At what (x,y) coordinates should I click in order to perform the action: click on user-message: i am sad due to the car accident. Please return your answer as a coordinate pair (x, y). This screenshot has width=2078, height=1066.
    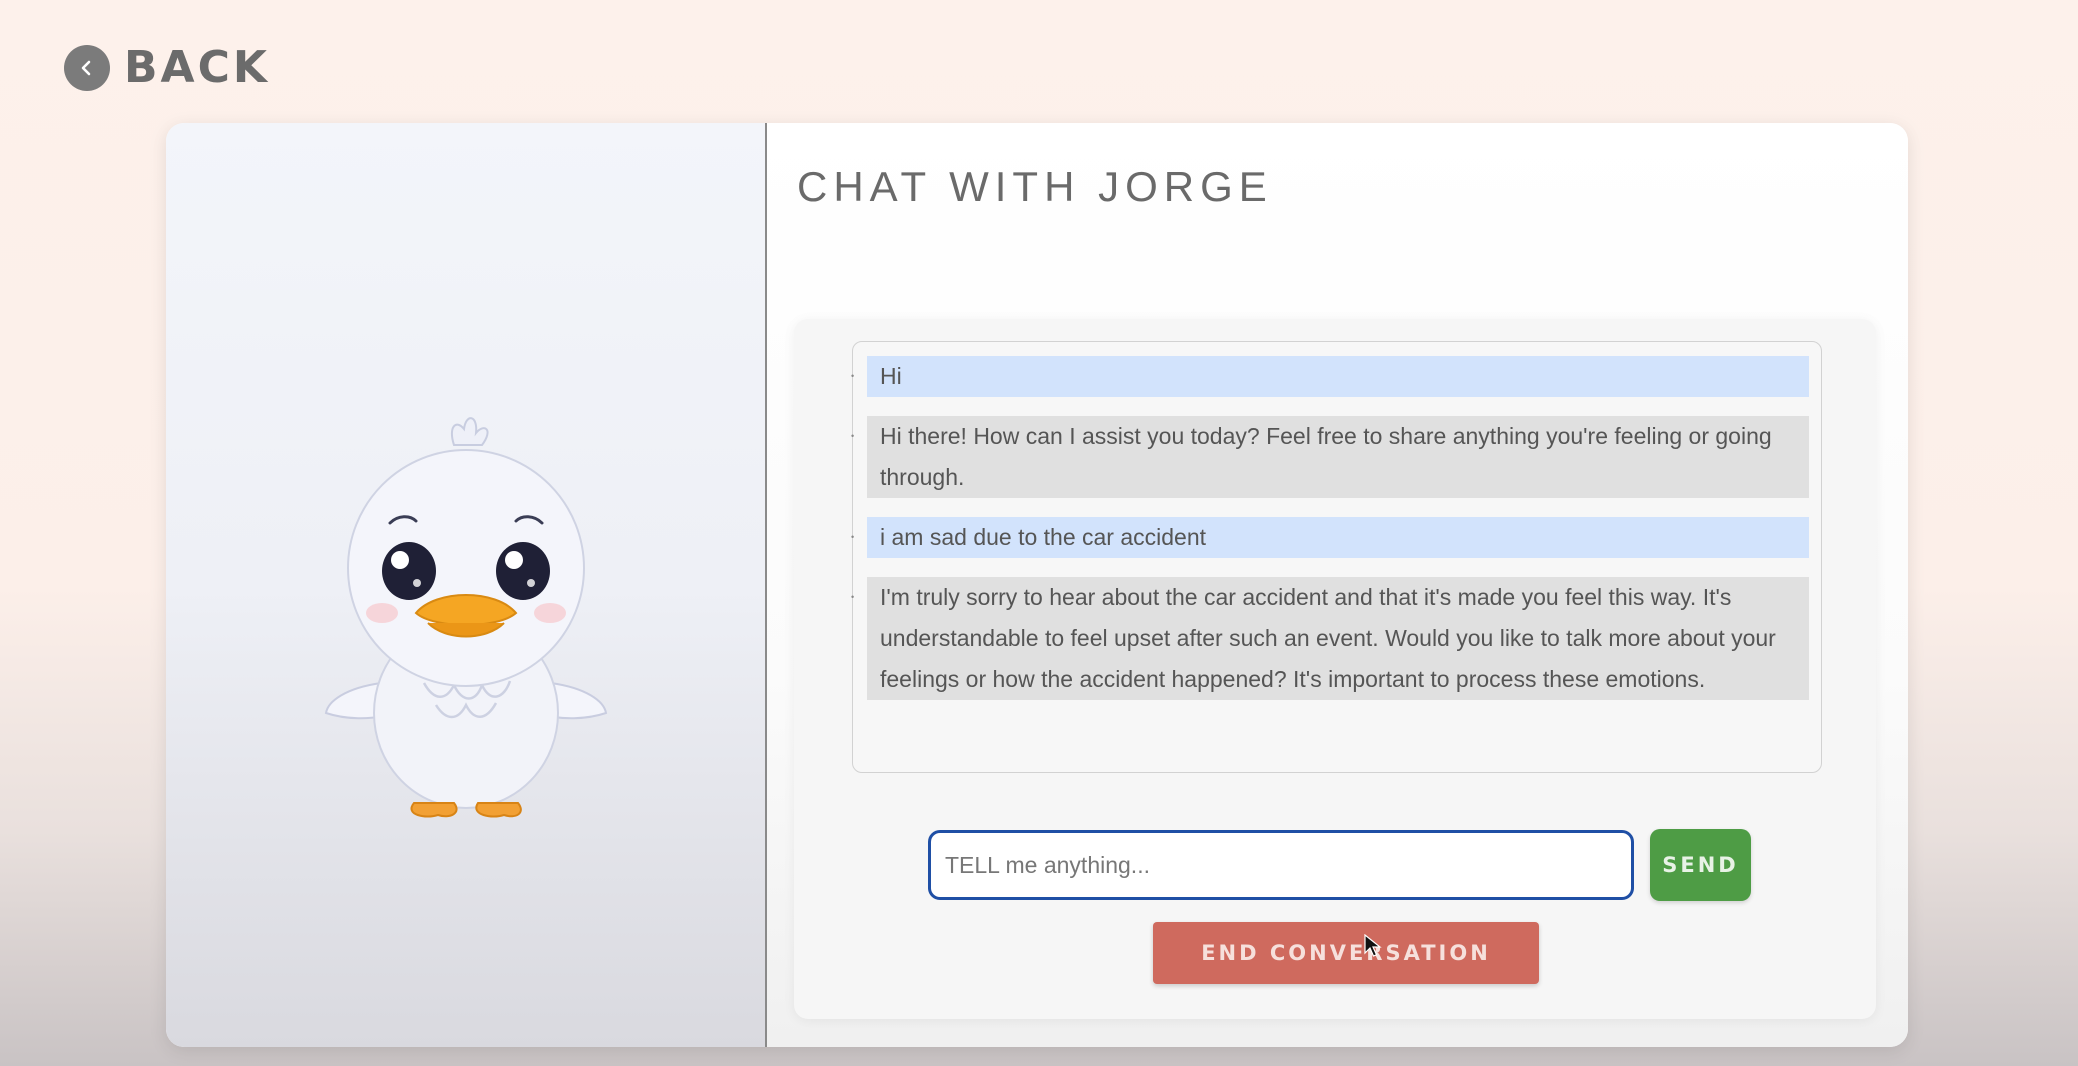
    Looking at the image, I should click on (1330, 537).